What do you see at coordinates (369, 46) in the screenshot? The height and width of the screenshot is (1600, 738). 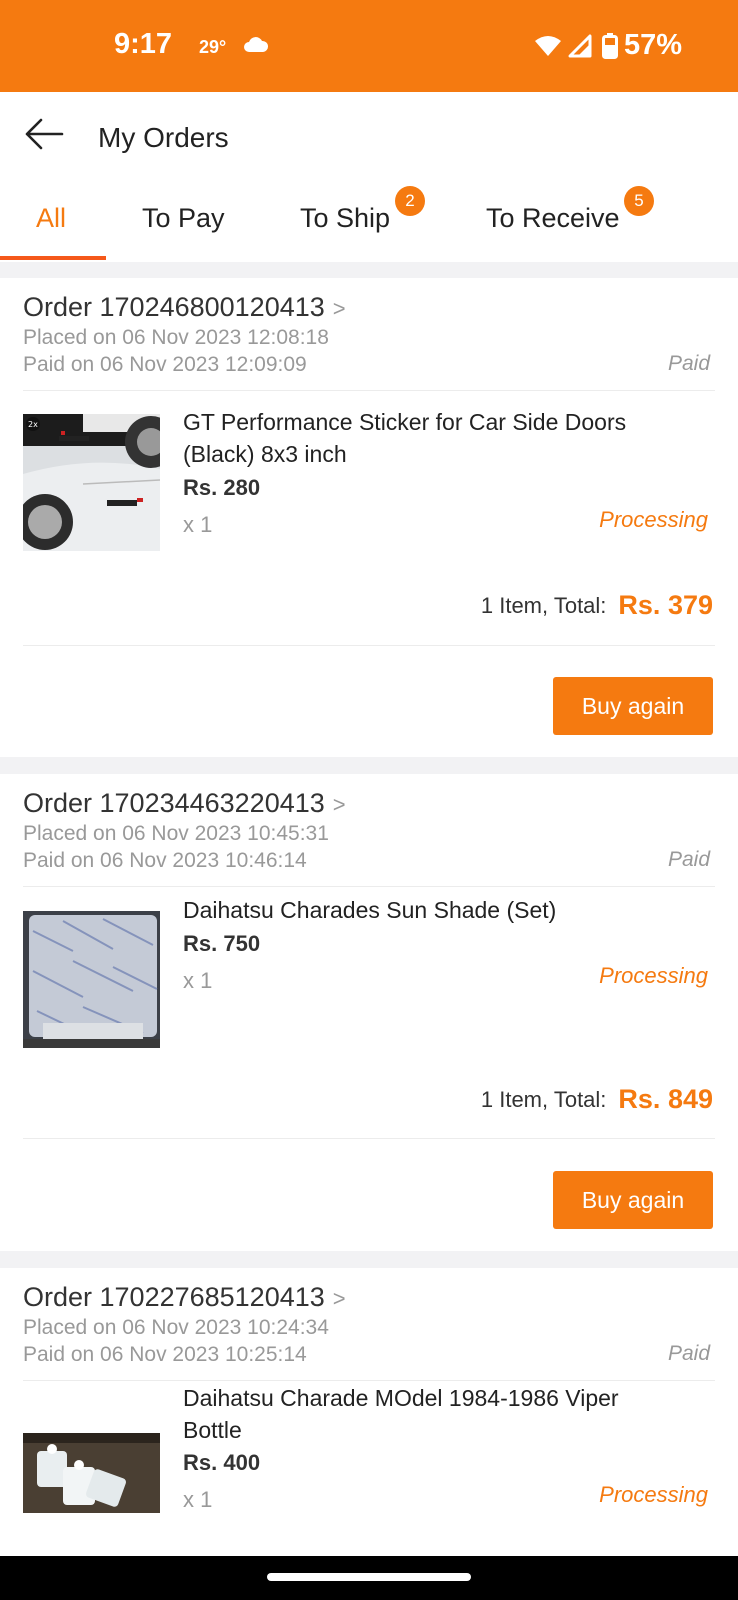 I see `status-bar: 9:17 29° 57%` at bounding box center [369, 46].